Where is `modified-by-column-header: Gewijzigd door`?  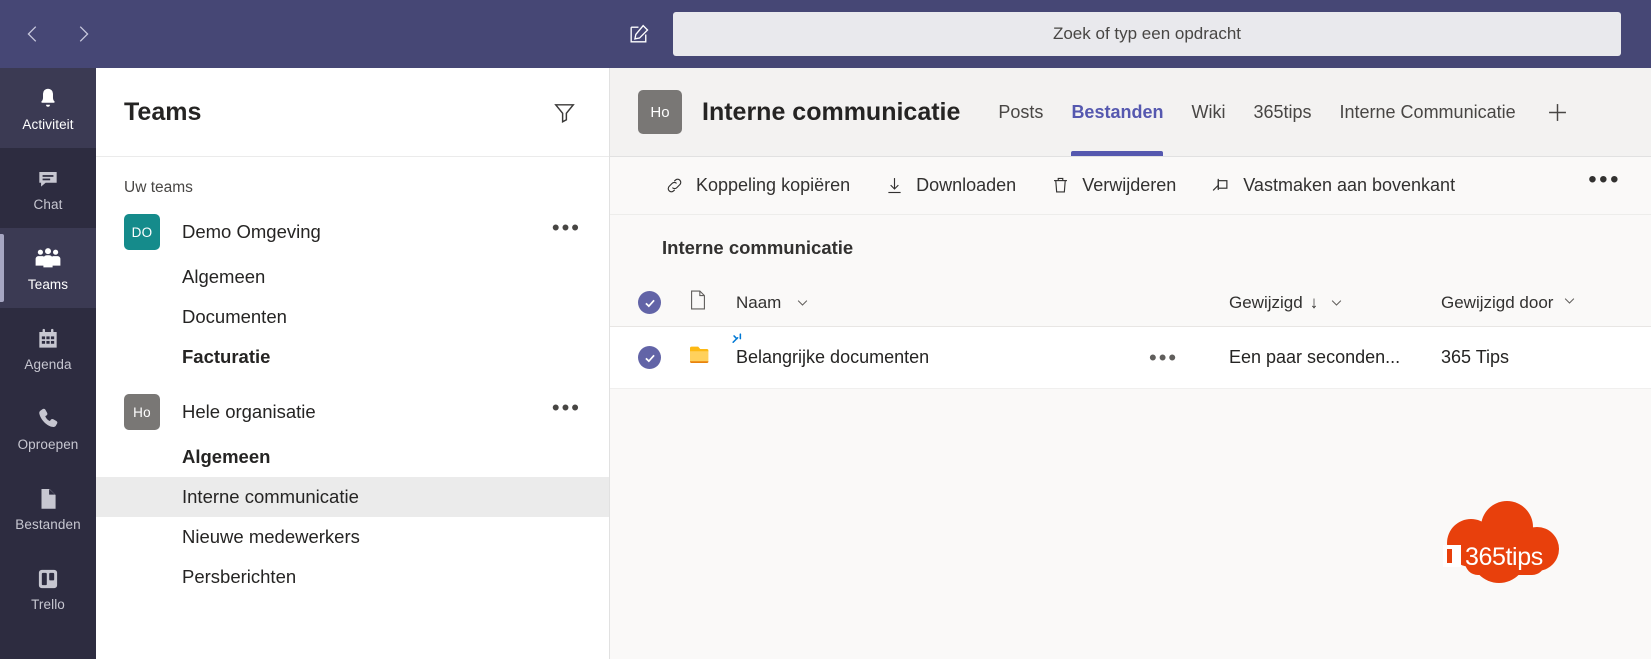
modified-by-column-header: Gewijzigd door is located at coordinates (1536, 303).